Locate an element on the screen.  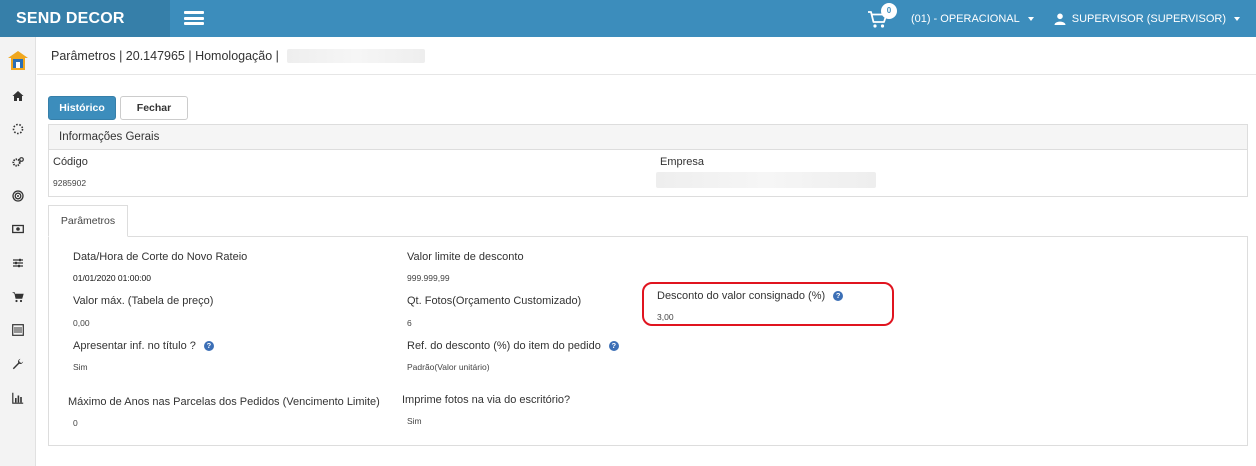
company-label: Empresa is located at coordinates (682, 162).